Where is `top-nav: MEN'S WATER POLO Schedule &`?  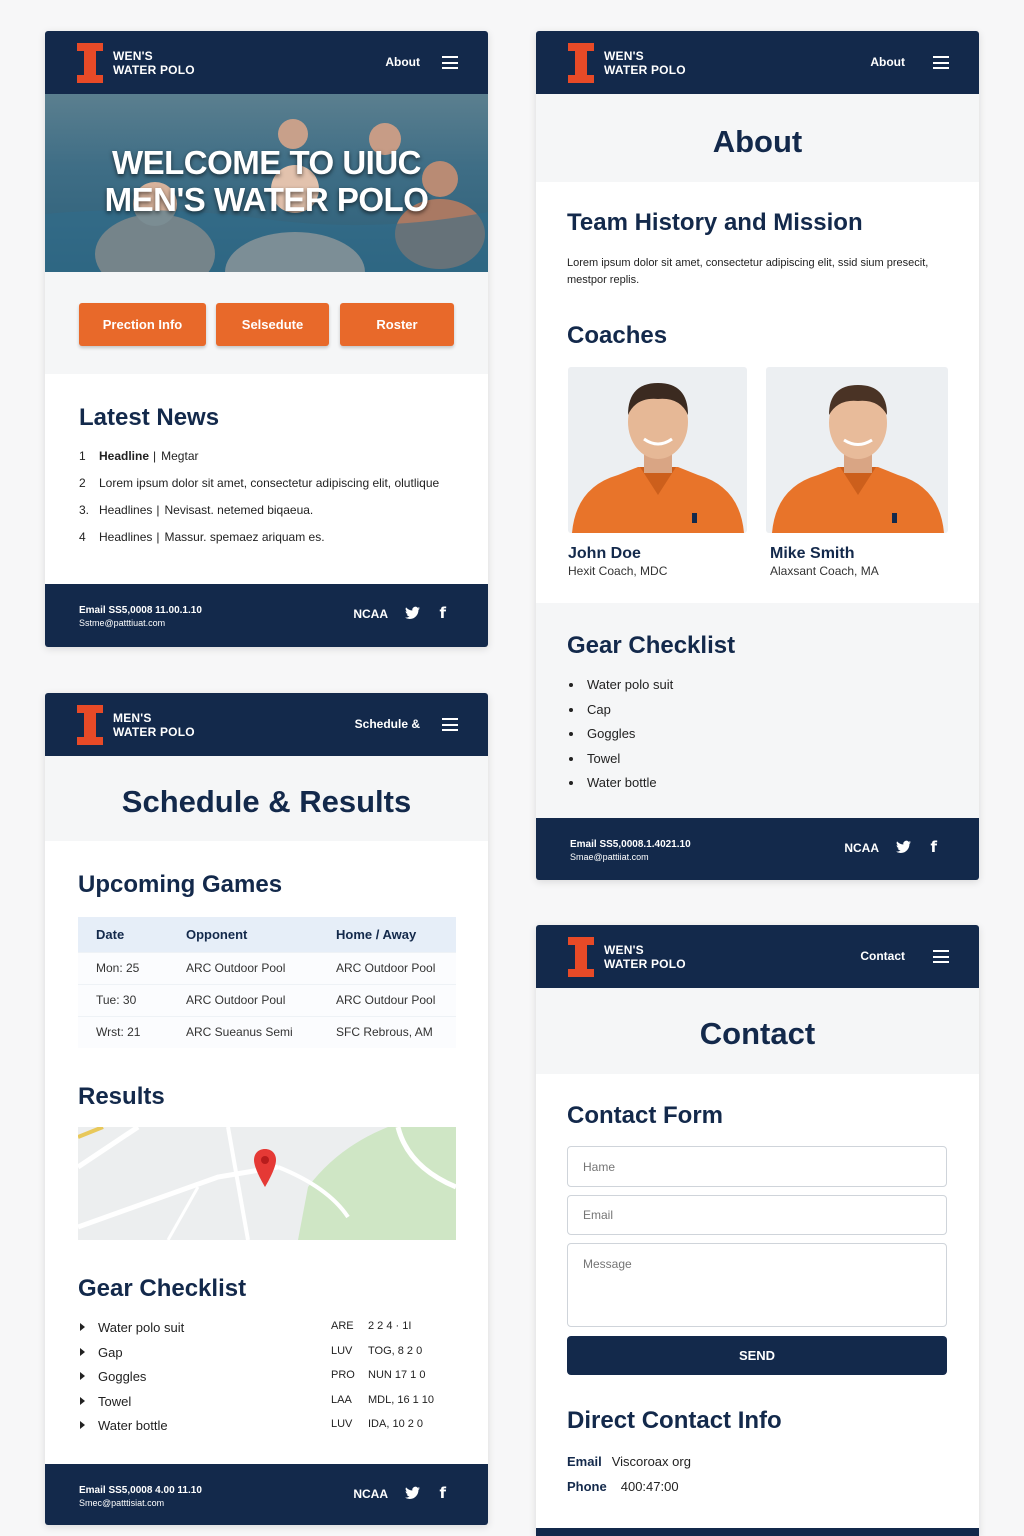 top-nav: MEN'S WATER POLO Schedule & is located at coordinates (266, 724).